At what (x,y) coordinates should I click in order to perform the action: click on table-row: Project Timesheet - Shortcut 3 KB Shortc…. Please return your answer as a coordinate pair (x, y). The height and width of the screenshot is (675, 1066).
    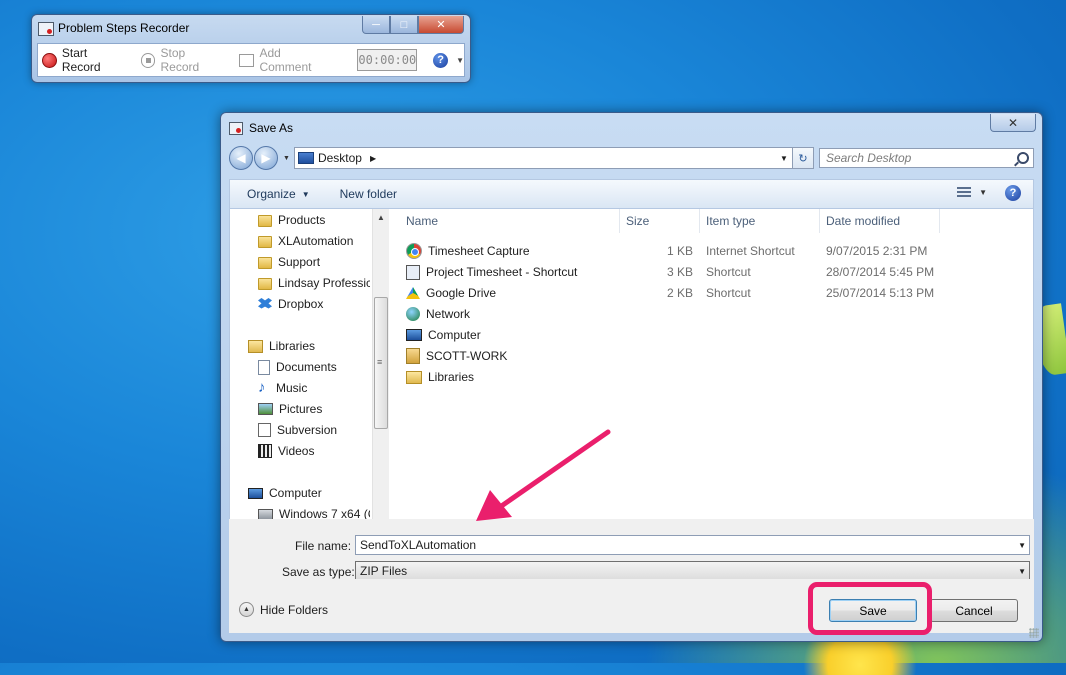
    Looking at the image, I should click on (676, 272).